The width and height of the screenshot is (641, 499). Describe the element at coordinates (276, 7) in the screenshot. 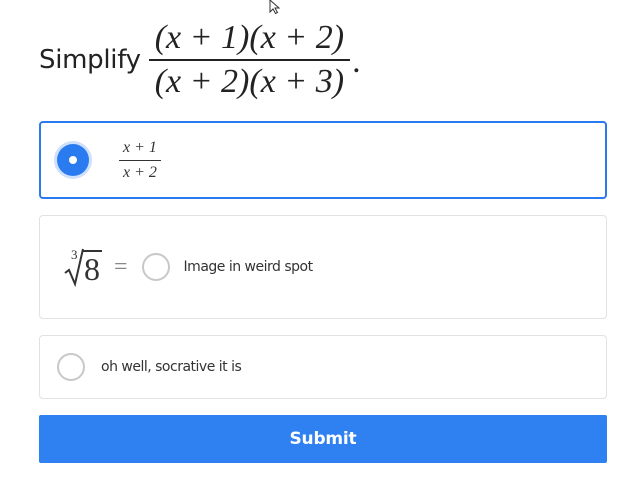

I see `mouse-pointer-icon` at that location.